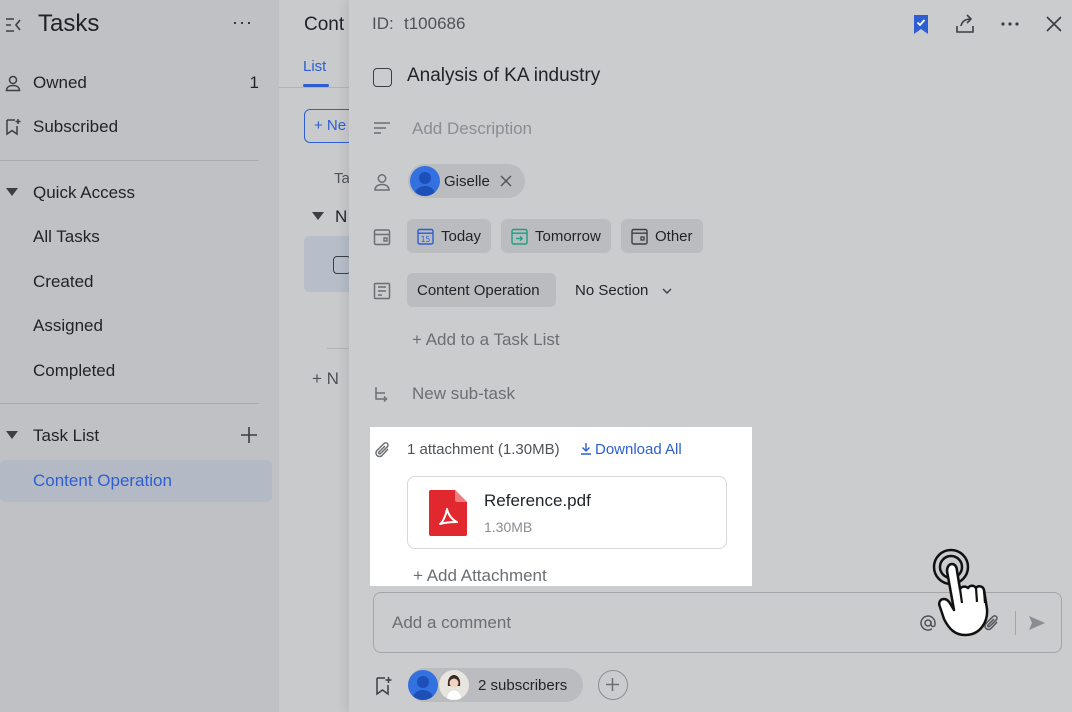  I want to click on sidebar-item-all-tasks: All Tasks, so click(136, 237).